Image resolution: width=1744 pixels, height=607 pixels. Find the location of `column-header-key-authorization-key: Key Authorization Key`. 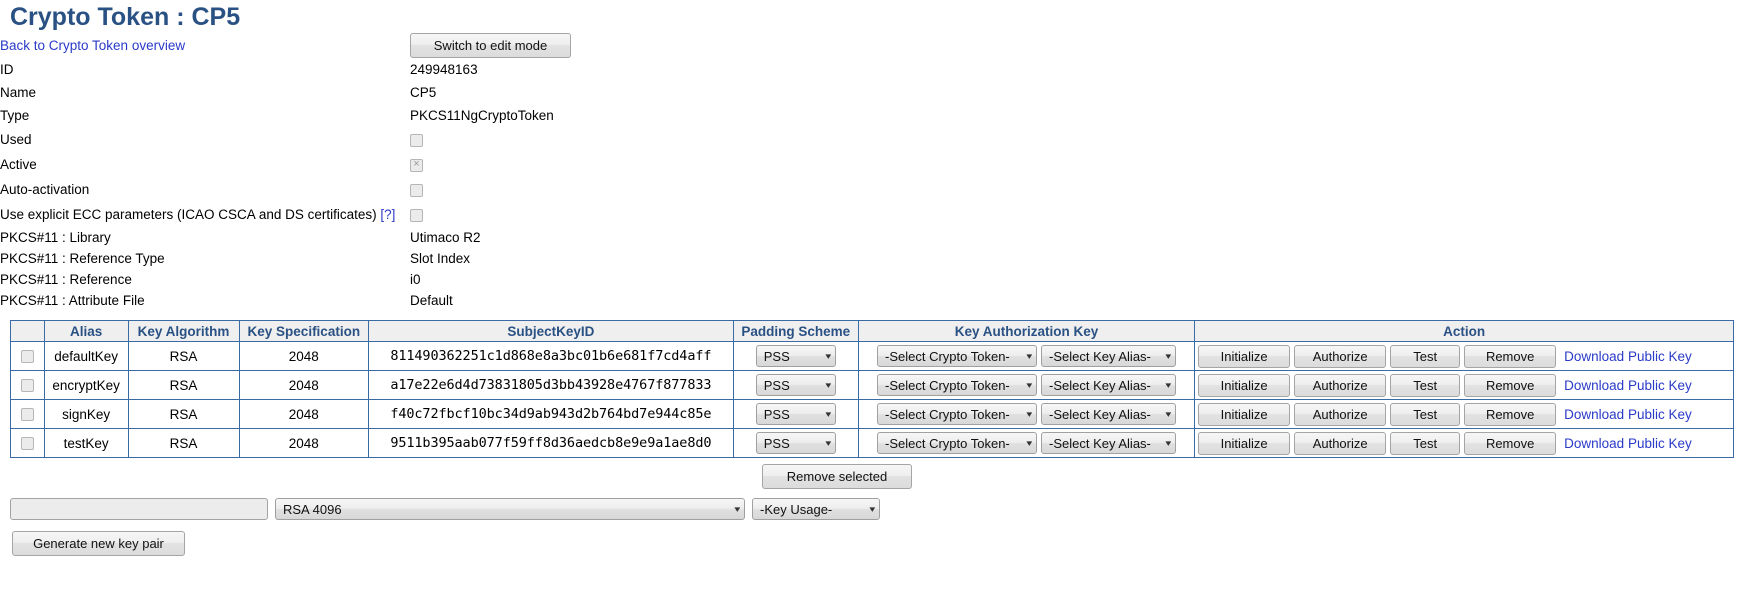

column-header-key-authorization-key: Key Authorization Key is located at coordinates (1026, 331).